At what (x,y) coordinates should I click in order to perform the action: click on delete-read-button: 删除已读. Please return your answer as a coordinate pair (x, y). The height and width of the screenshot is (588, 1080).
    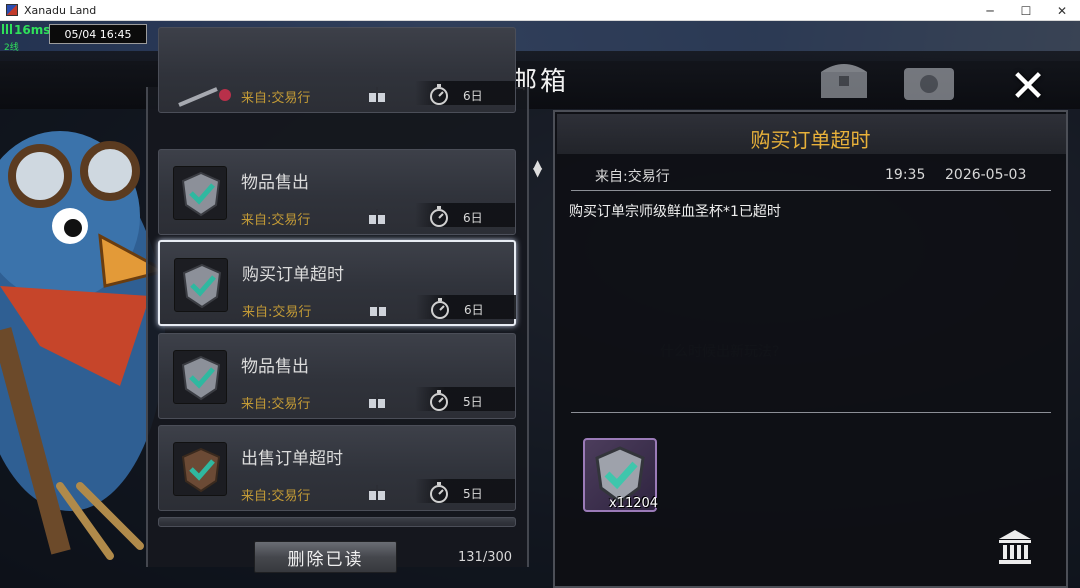
    Looking at the image, I should click on (325, 557).